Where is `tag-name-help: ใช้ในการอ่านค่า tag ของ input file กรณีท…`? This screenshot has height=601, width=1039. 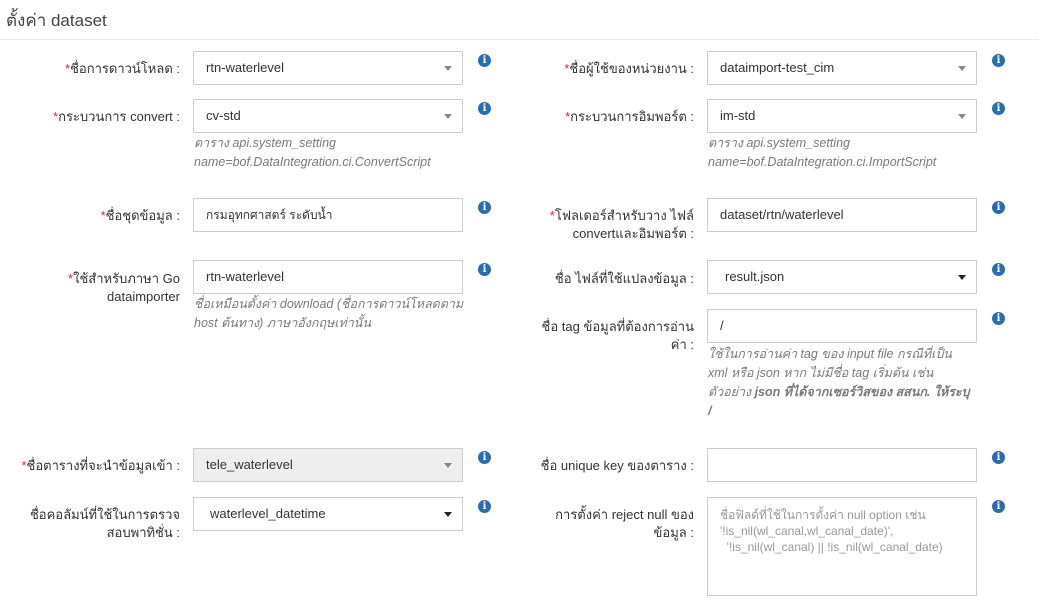 tag-name-help: ใช้ในการอ่านค่า tag ของ input file กรณีท… is located at coordinates (853, 383).